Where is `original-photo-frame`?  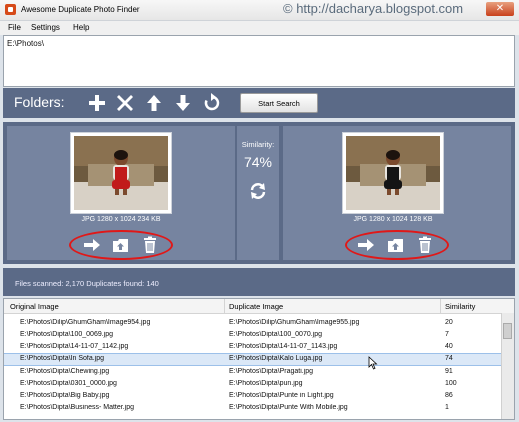 original-photo-frame is located at coordinates (121, 173).